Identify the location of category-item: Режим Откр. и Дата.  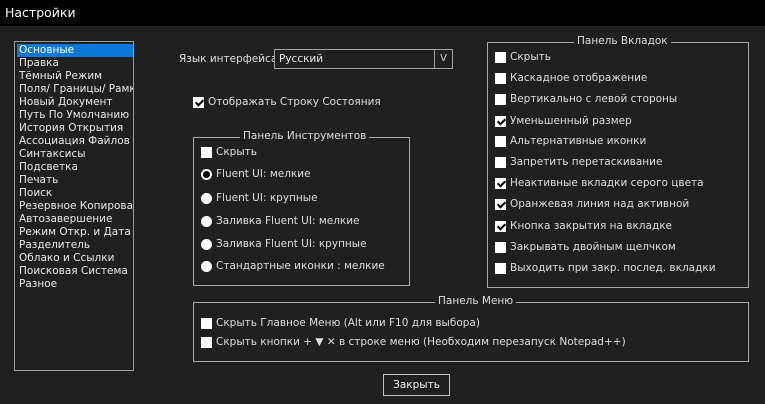
(75, 232).